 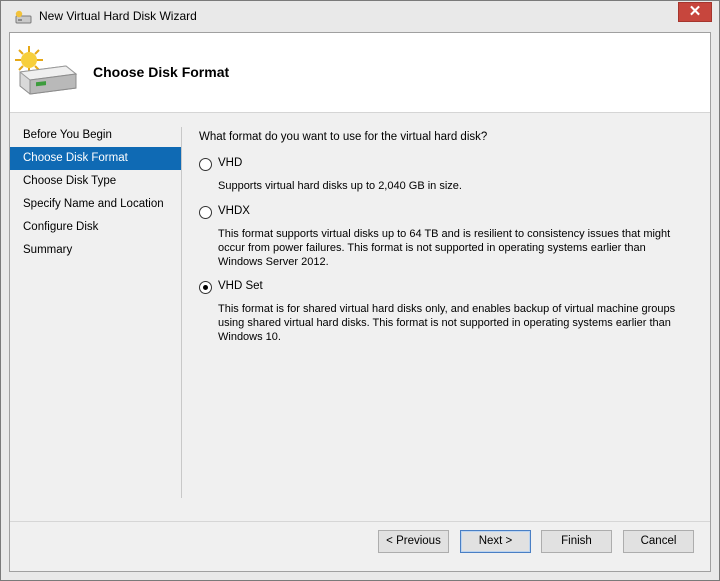 What do you see at coordinates (205, 212) in the screenshot?
I see `radio-vhdx` at bounding box center [205, 212].